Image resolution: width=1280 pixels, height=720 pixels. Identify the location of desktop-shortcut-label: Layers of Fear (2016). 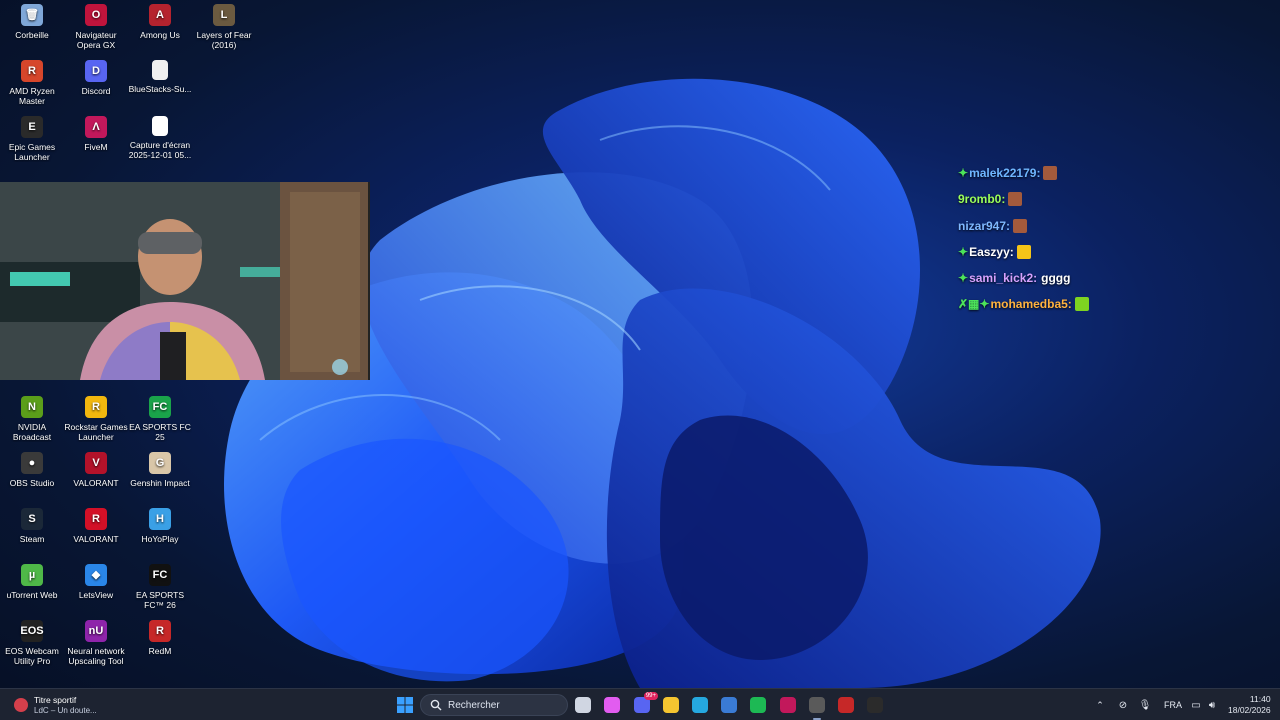
(224, 40).